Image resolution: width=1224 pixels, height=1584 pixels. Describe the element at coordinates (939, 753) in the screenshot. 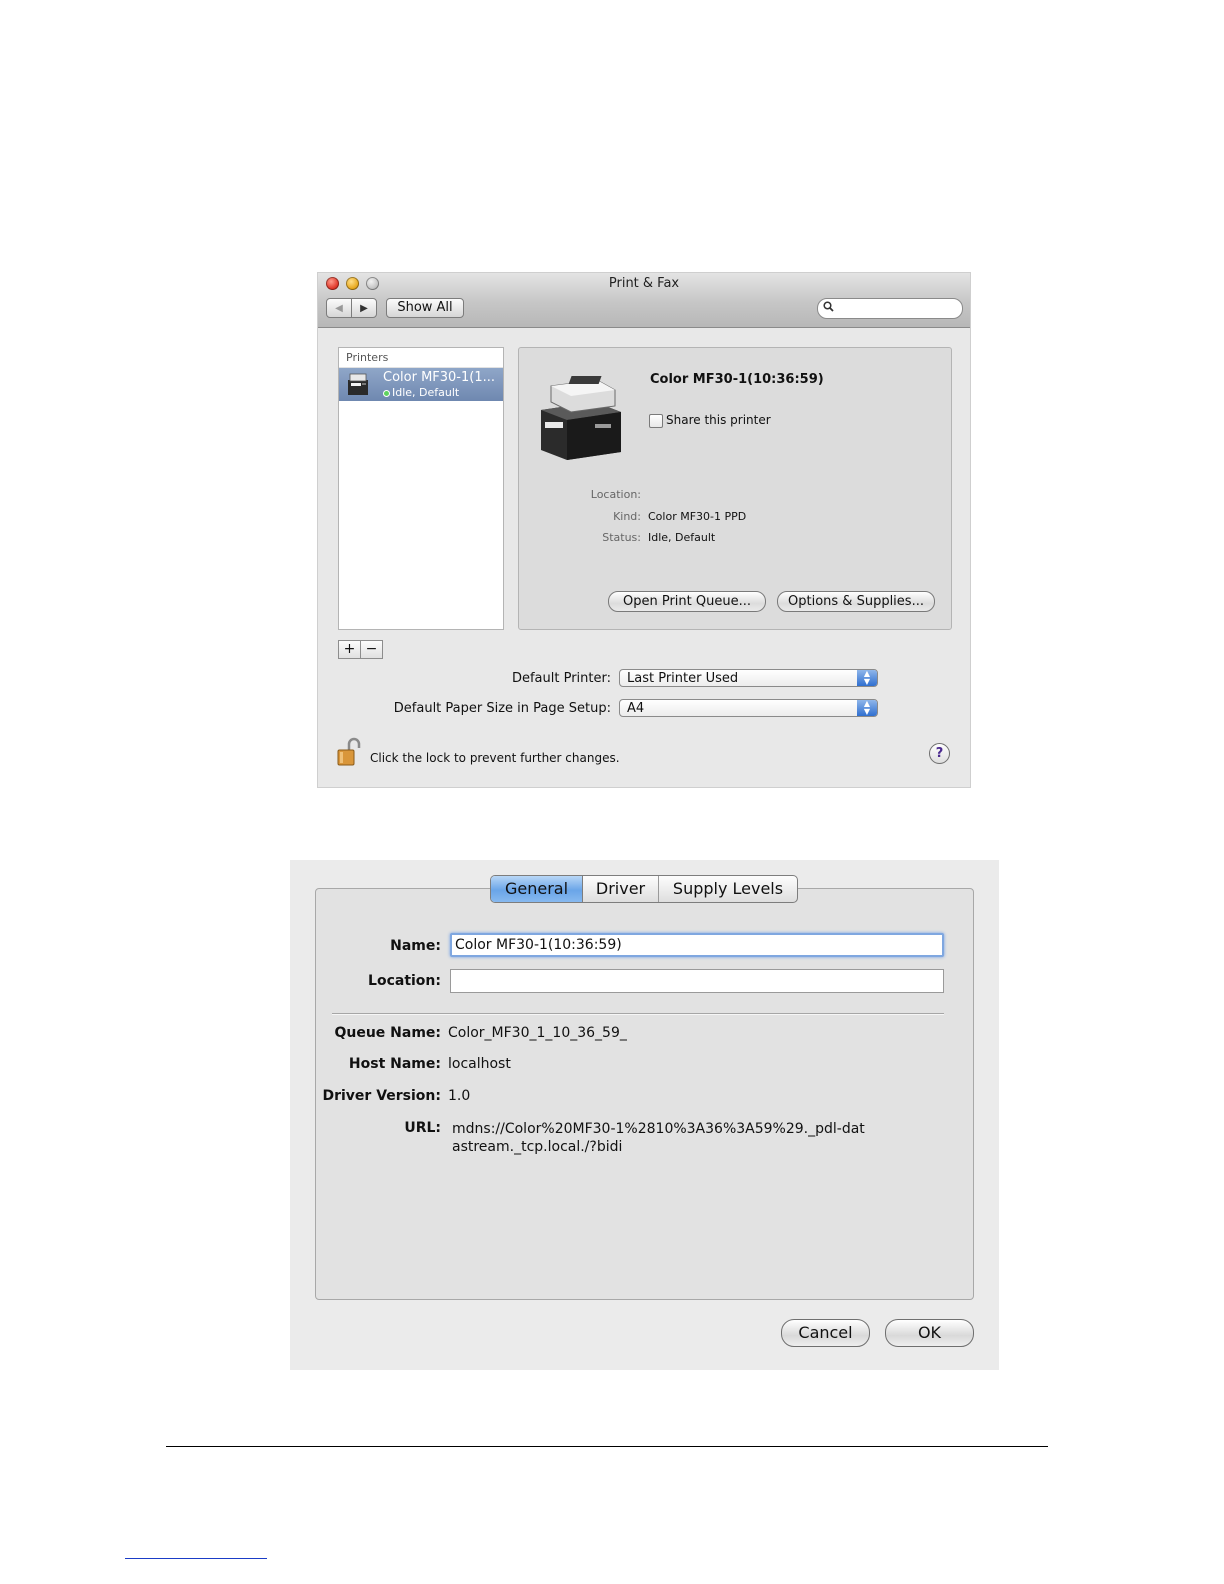

I see `help-button: ?` at that location.